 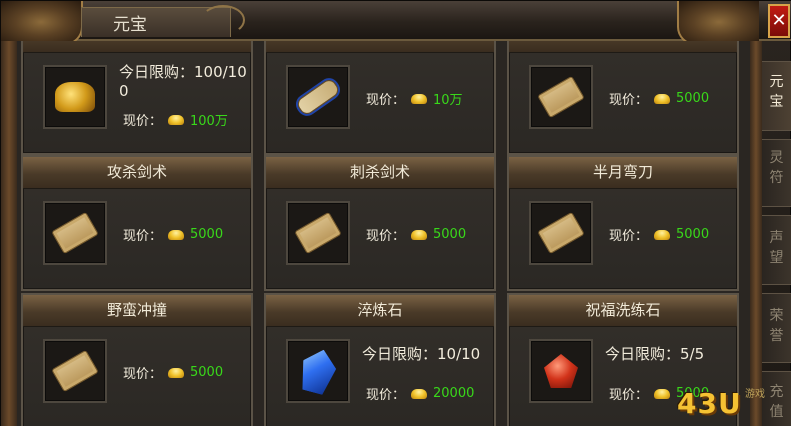 What do you see at coordinates (561, 371) in the screenshot?
I see `red-gem-icon` at bounding box center [561, 371].